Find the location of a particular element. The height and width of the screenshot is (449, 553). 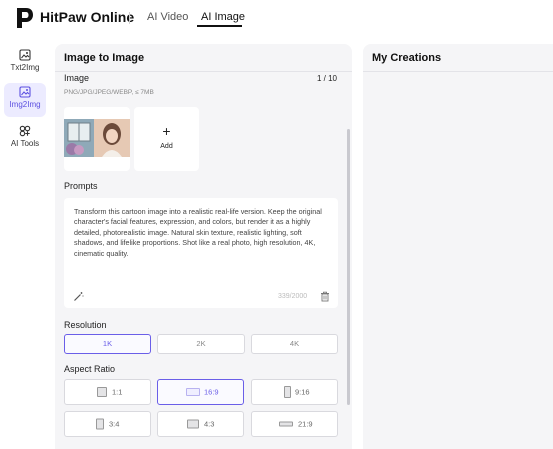

resolution-option-4k: 4K is located at coordinates (294, 344).